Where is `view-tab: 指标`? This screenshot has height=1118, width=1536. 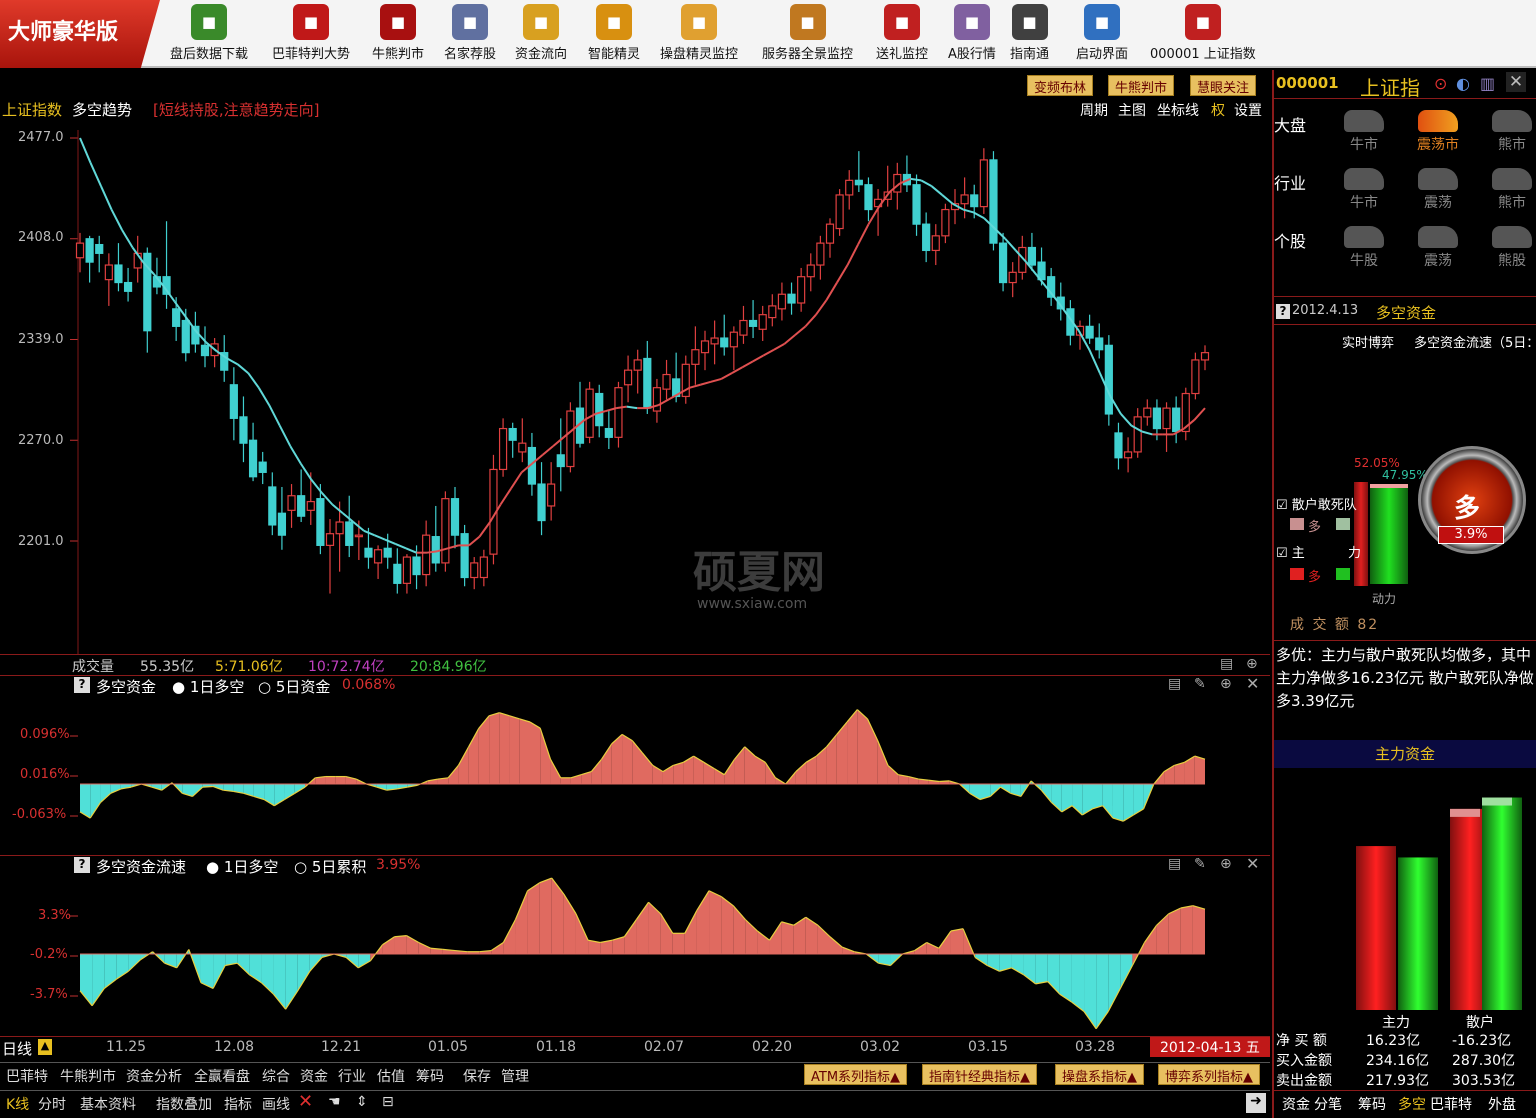 view-tab: 指标 is located at coordinates (238, 1104).